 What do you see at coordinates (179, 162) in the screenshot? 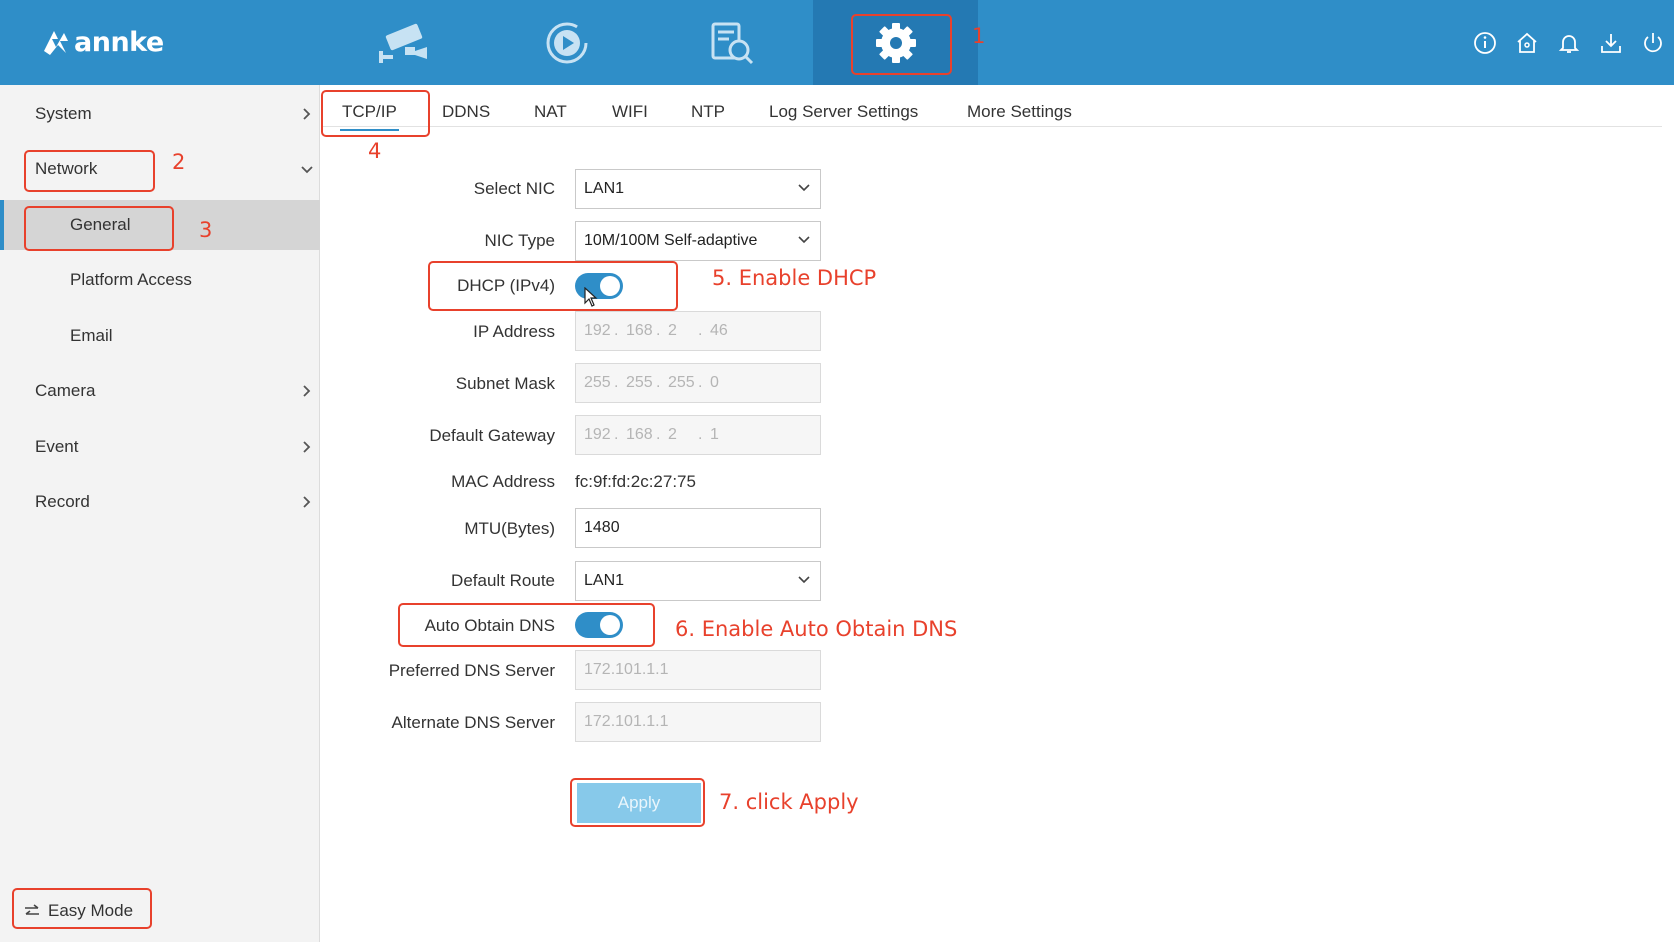
I see `annotation-step-2: 2` at bounding box center [179, 162].